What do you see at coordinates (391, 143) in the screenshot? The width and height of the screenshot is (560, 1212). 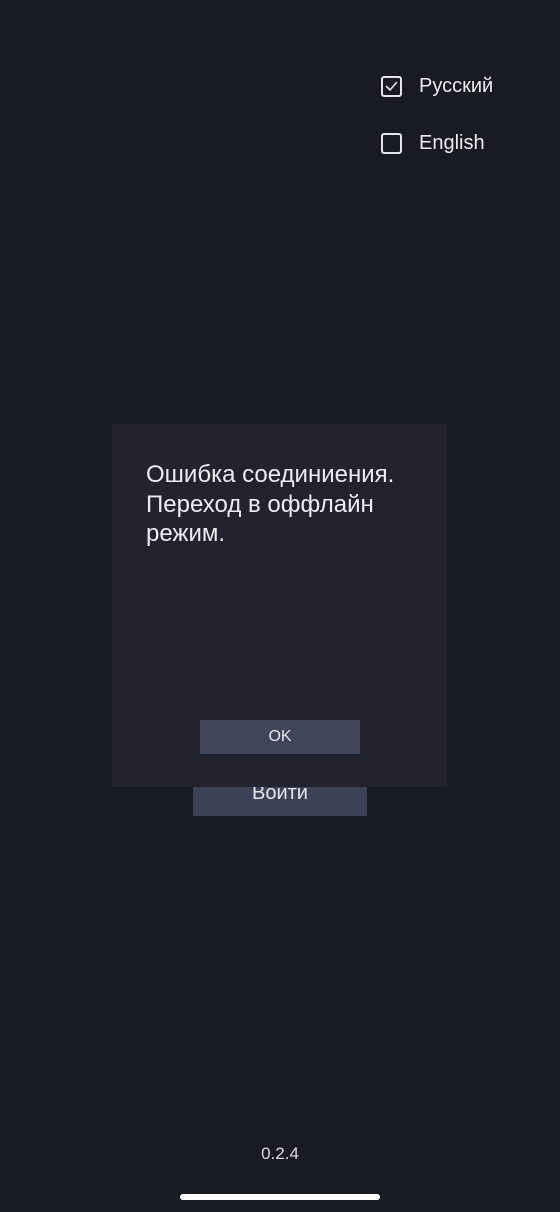 I see `checkbox-unchecked-icon` at bounding box center [391, 143].